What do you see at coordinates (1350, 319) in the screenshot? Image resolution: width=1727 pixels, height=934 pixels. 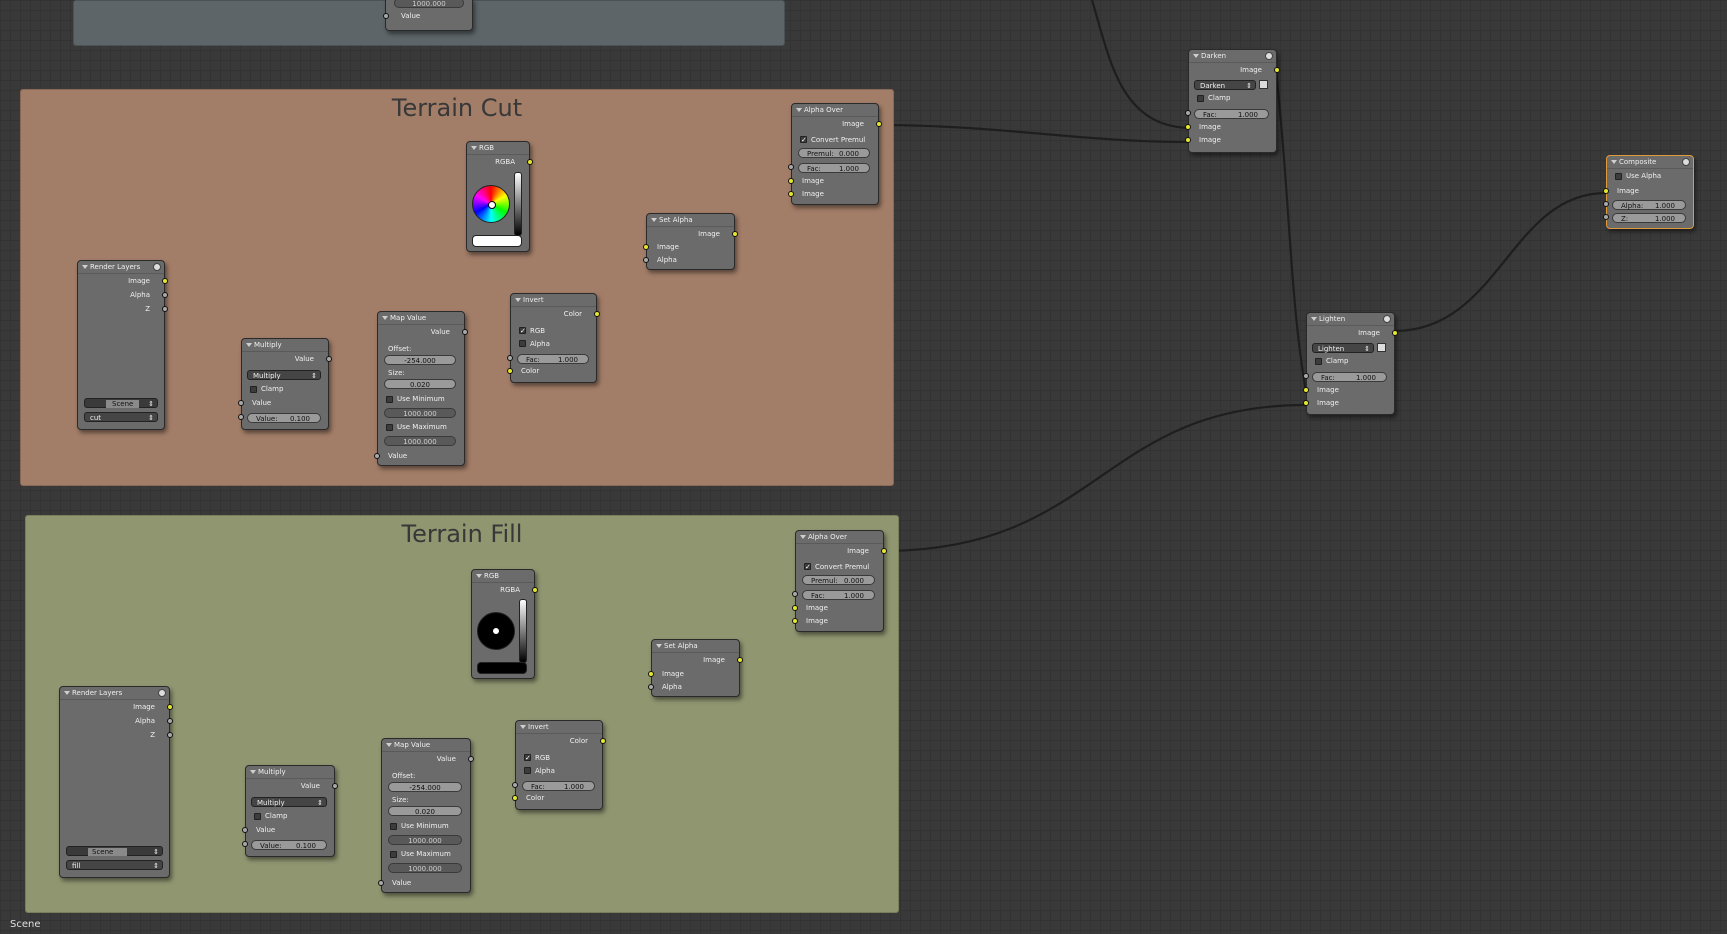 I see `node-header: Lighten` at bounding box center [1350, 319].